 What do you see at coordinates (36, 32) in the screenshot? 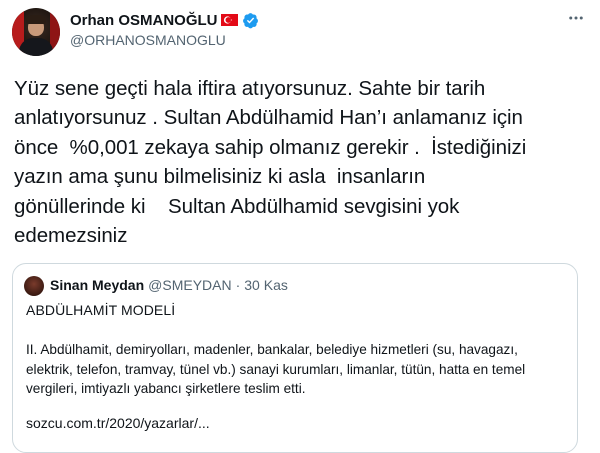
I see `author-avatar` at bounding box center [36, 32].